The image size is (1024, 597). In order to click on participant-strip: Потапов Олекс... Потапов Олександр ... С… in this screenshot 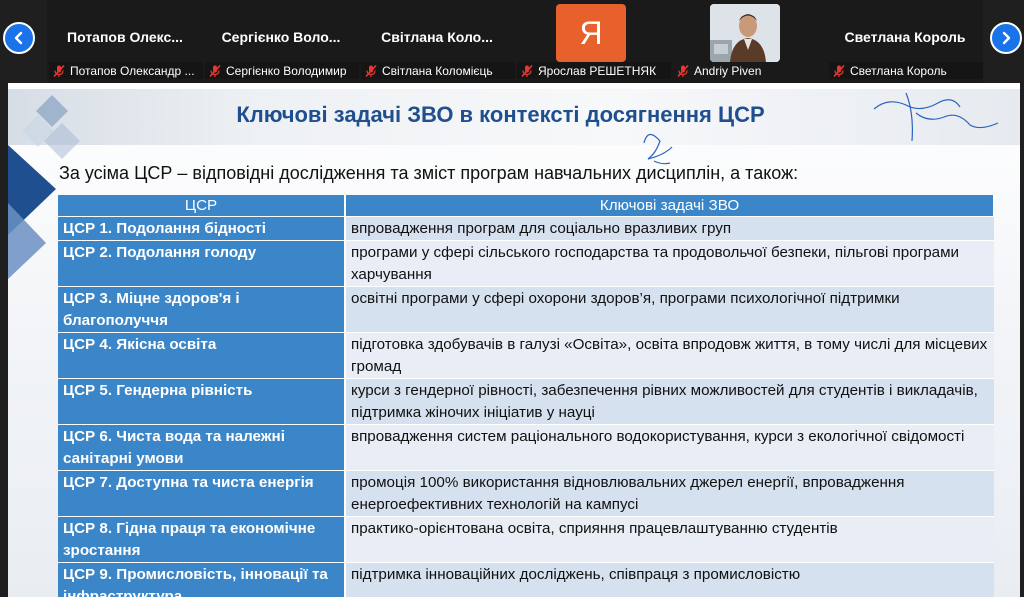, I will do `click(512, 41)`.